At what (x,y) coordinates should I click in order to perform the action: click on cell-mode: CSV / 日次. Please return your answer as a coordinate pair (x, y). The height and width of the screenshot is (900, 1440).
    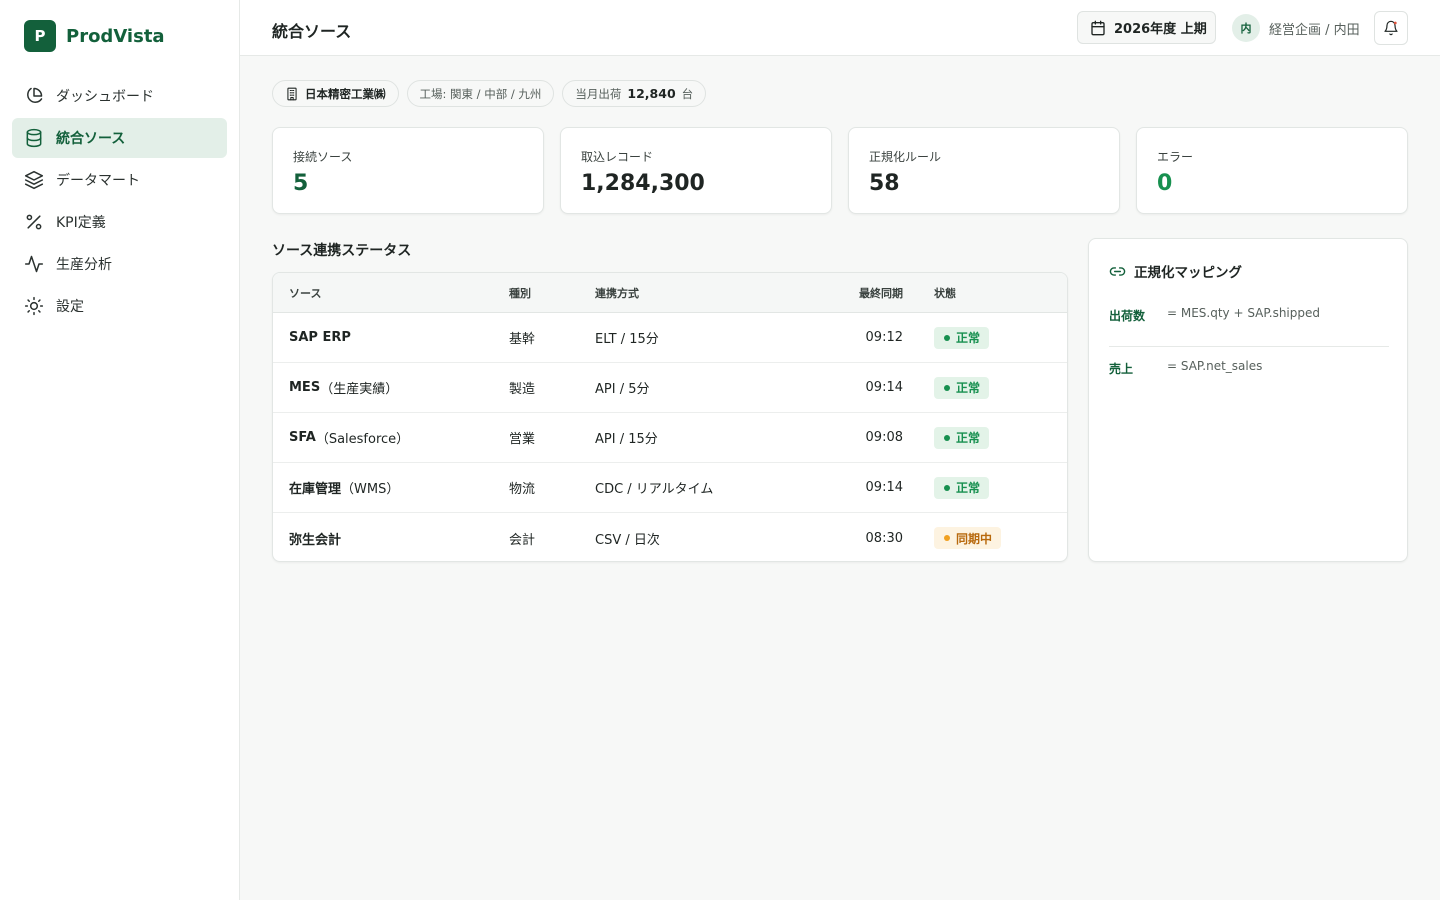
    Looking at the image, I should click on (627, 540).